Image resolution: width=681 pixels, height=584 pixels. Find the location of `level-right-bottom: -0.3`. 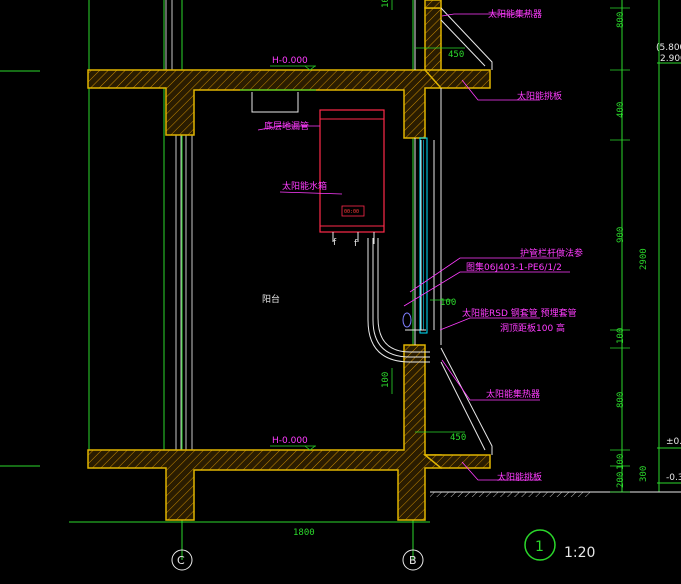

level-right-bottom: -0.3 is located at coordinates (673, 478).